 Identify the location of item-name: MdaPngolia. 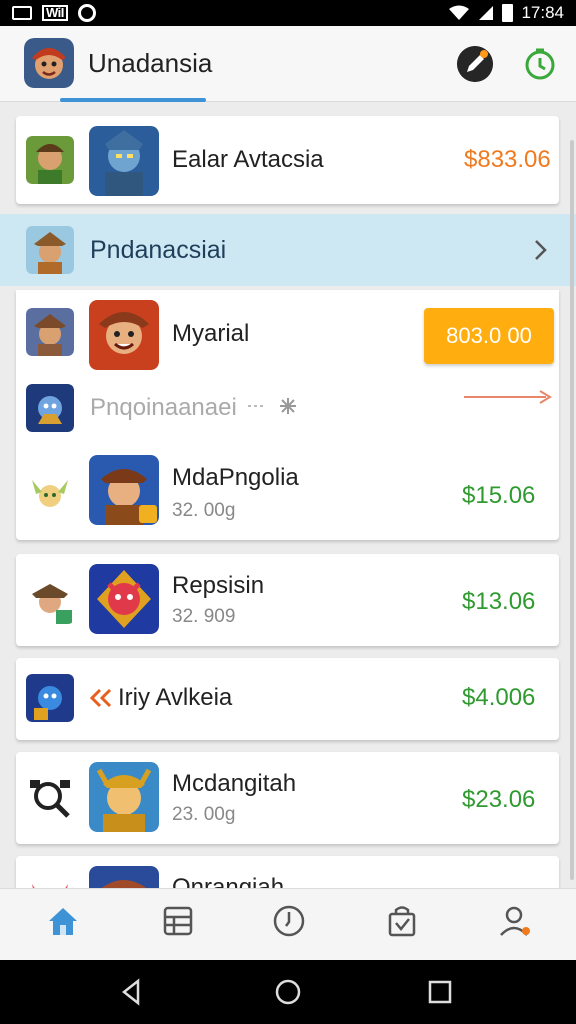
(235, 477).